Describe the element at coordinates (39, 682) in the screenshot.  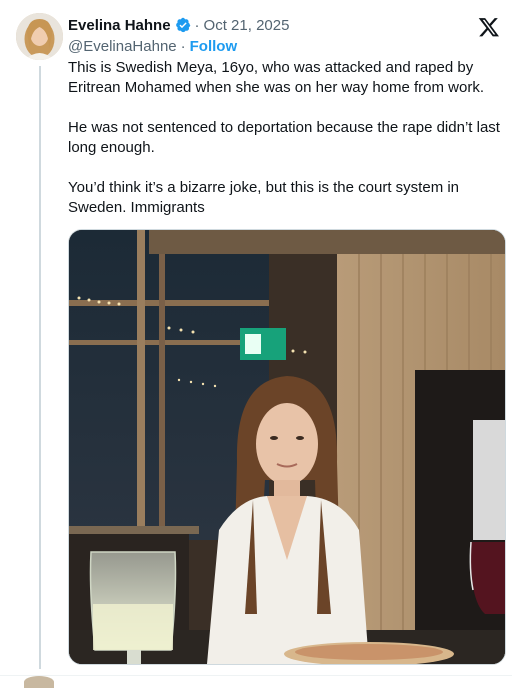
I see `next-tweet-avatar` at that location.